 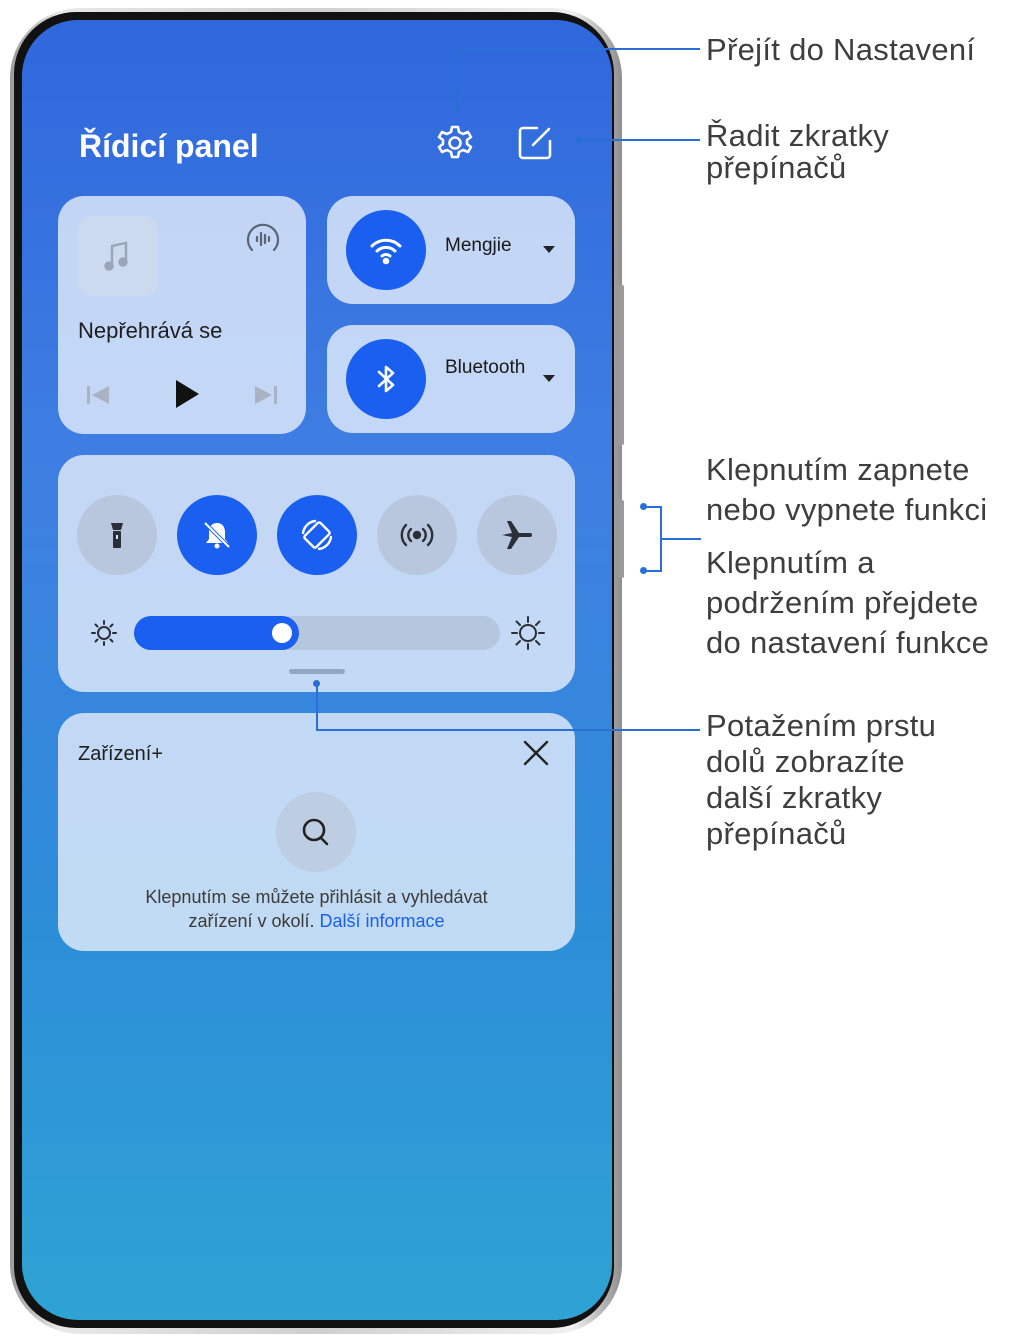 I want to click on wifi-label: Mengjie, so click(x=478, y=245).